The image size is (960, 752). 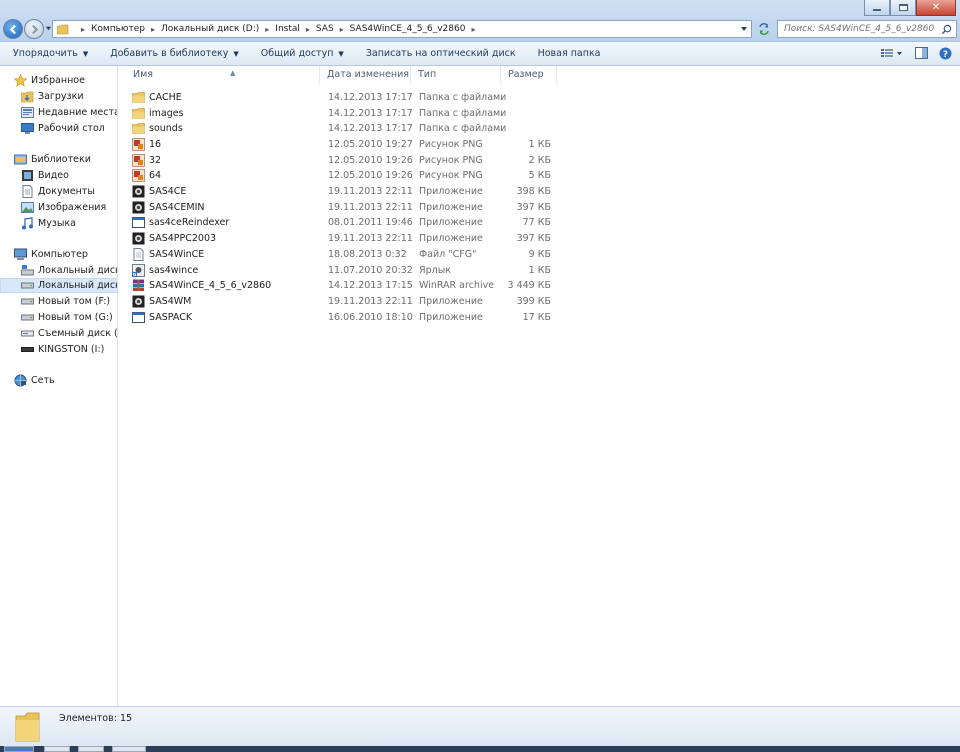 I want to click on removable-drive-icon, so click(x=27, y=333).